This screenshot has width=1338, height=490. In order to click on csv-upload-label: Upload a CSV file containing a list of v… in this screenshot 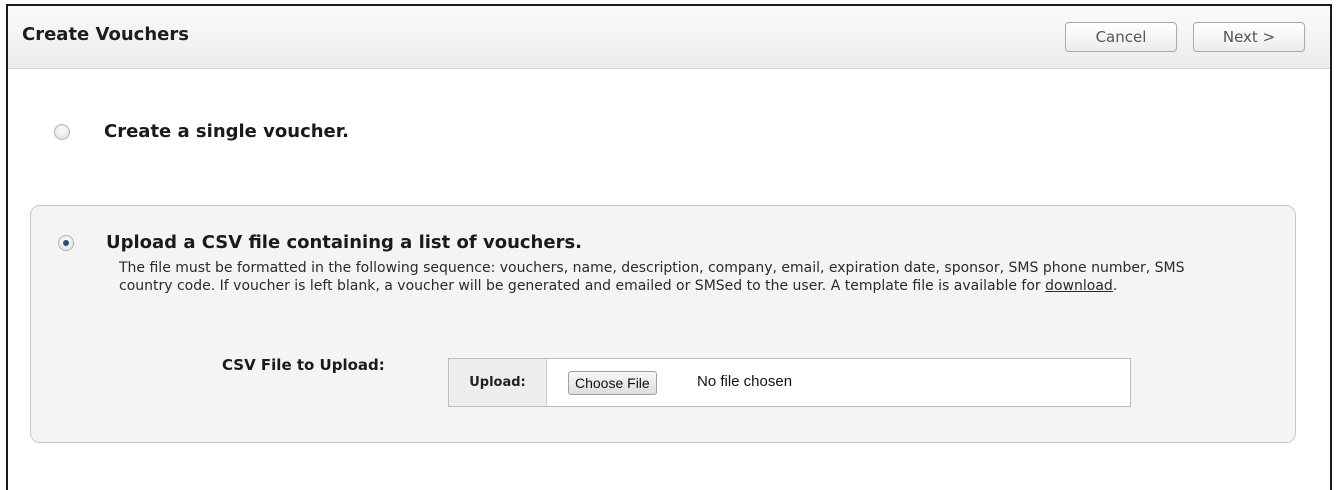, I will do `click(344, 242)`.